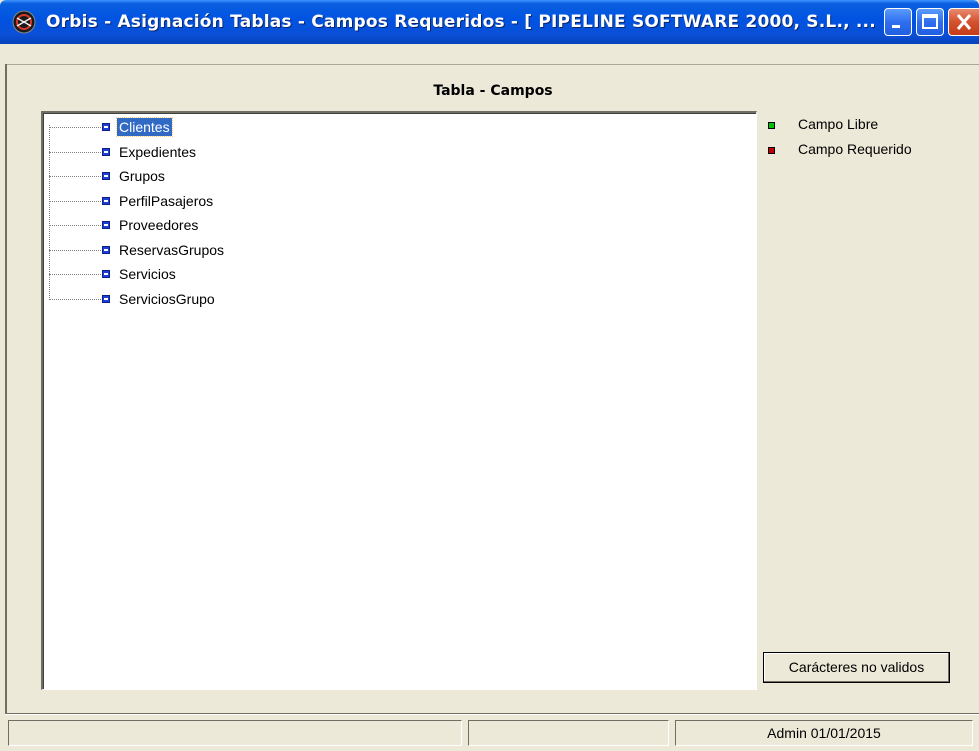  What do you see at coordinates (243, 299) in the screenshot?
I see `tree-item-serviciosgrupo: ServiciosGrupo` at bounding box center [243, 299].